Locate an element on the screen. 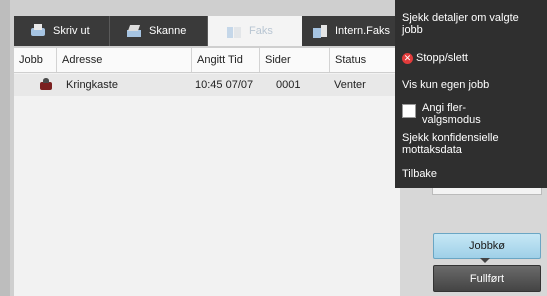 The height and width of the screenshot is (296, 547). column-header-pages: Sider is located at coordinates (294, 60).